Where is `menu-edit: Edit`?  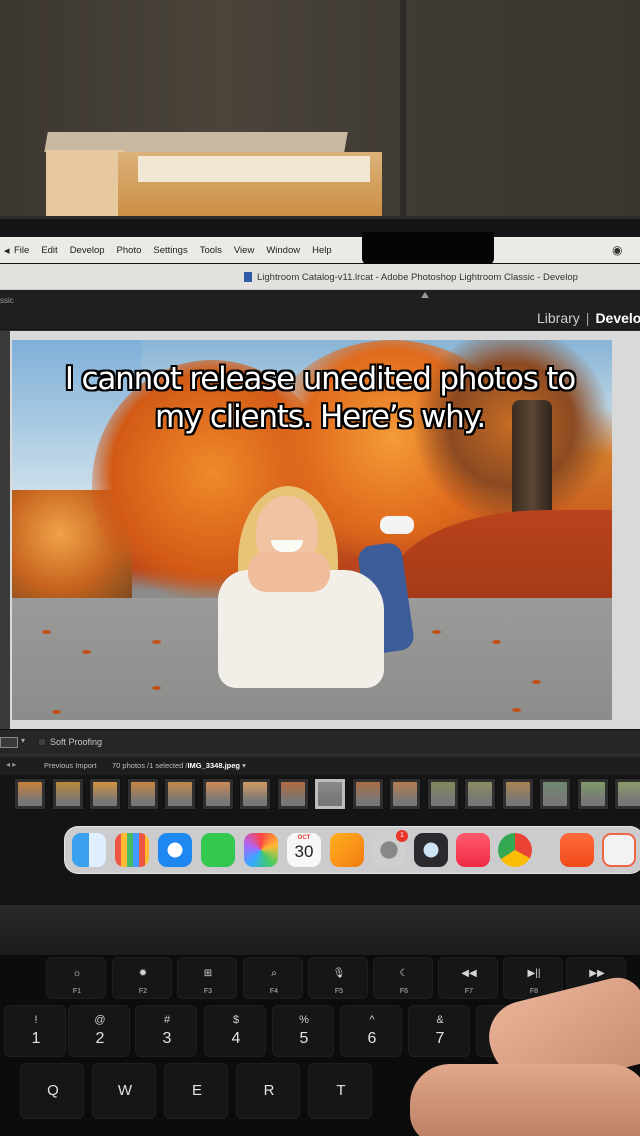 menu-edit: Edit is located at coordinates (49, 250).